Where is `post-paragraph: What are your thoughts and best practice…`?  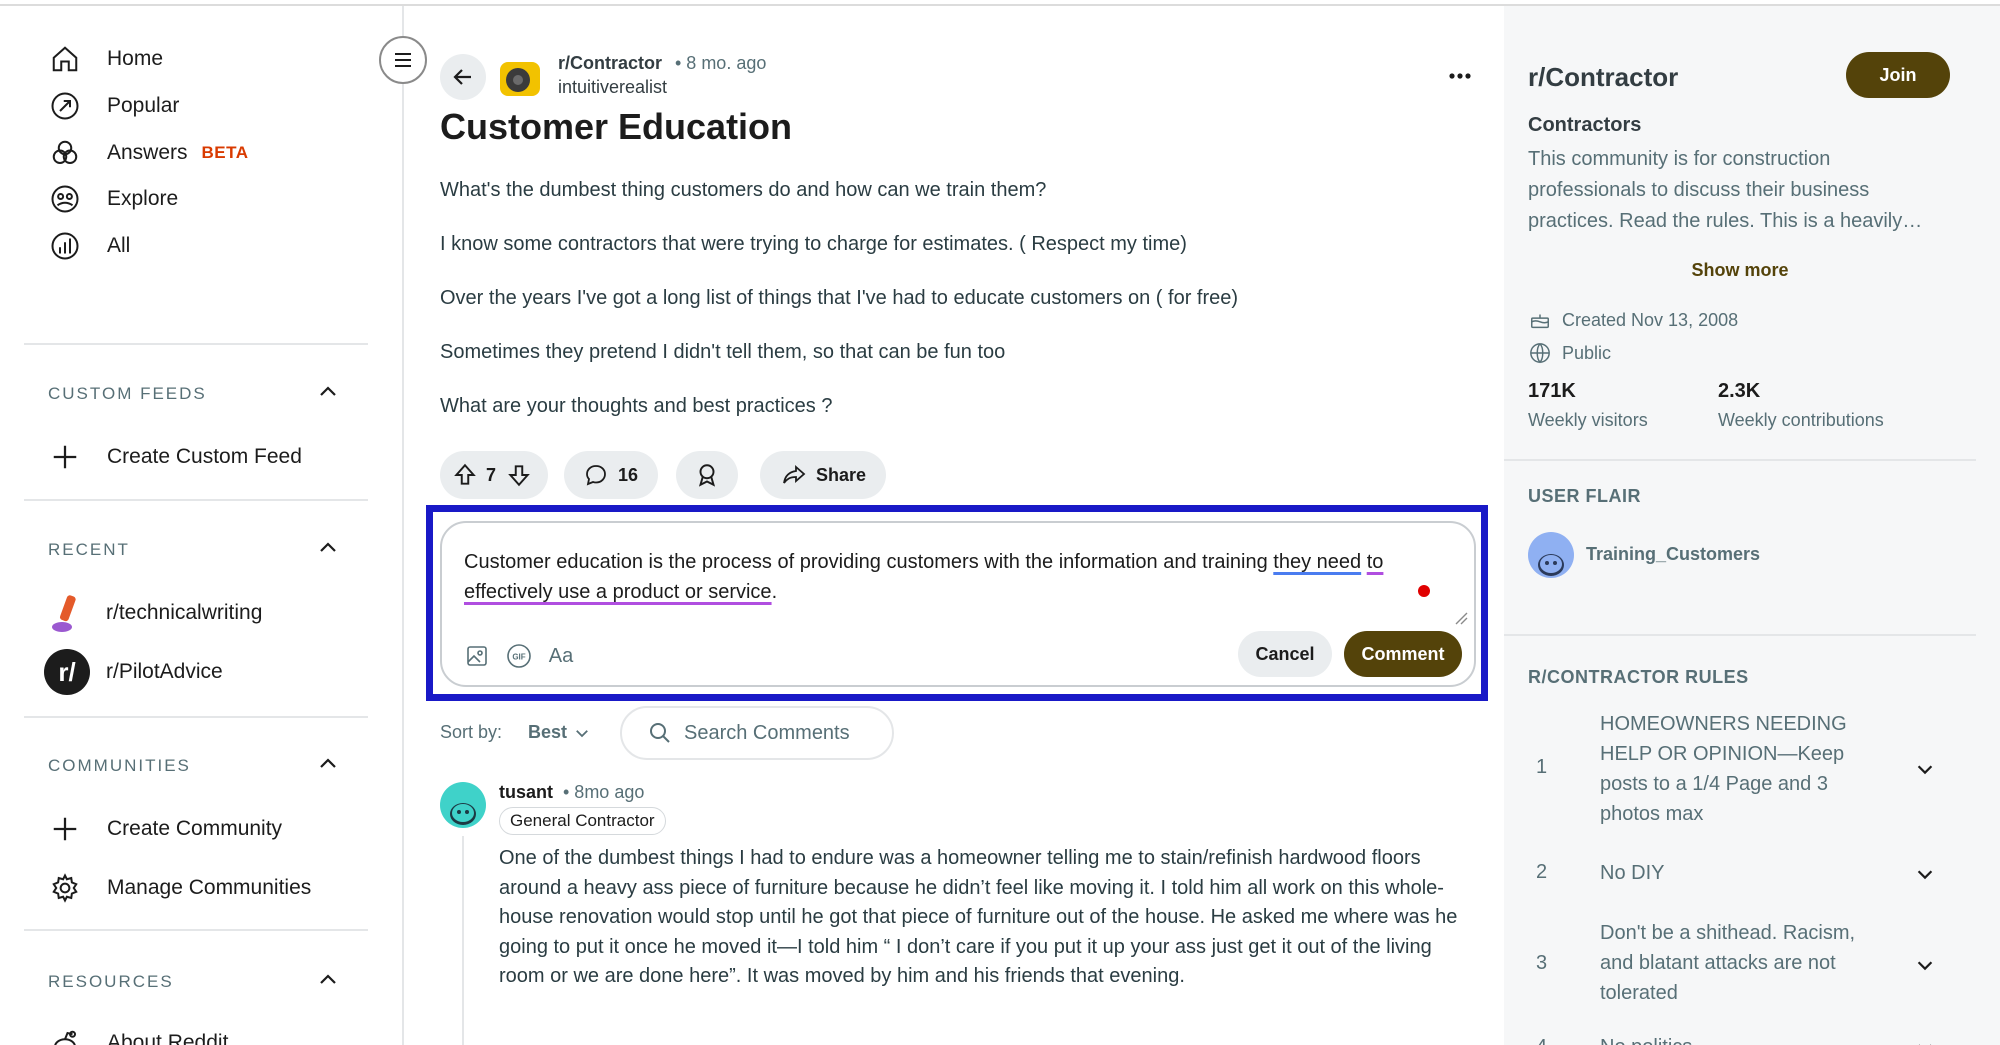 post-paragraph: What are your thoughts and best practice… is located at coordinates (636, 406).